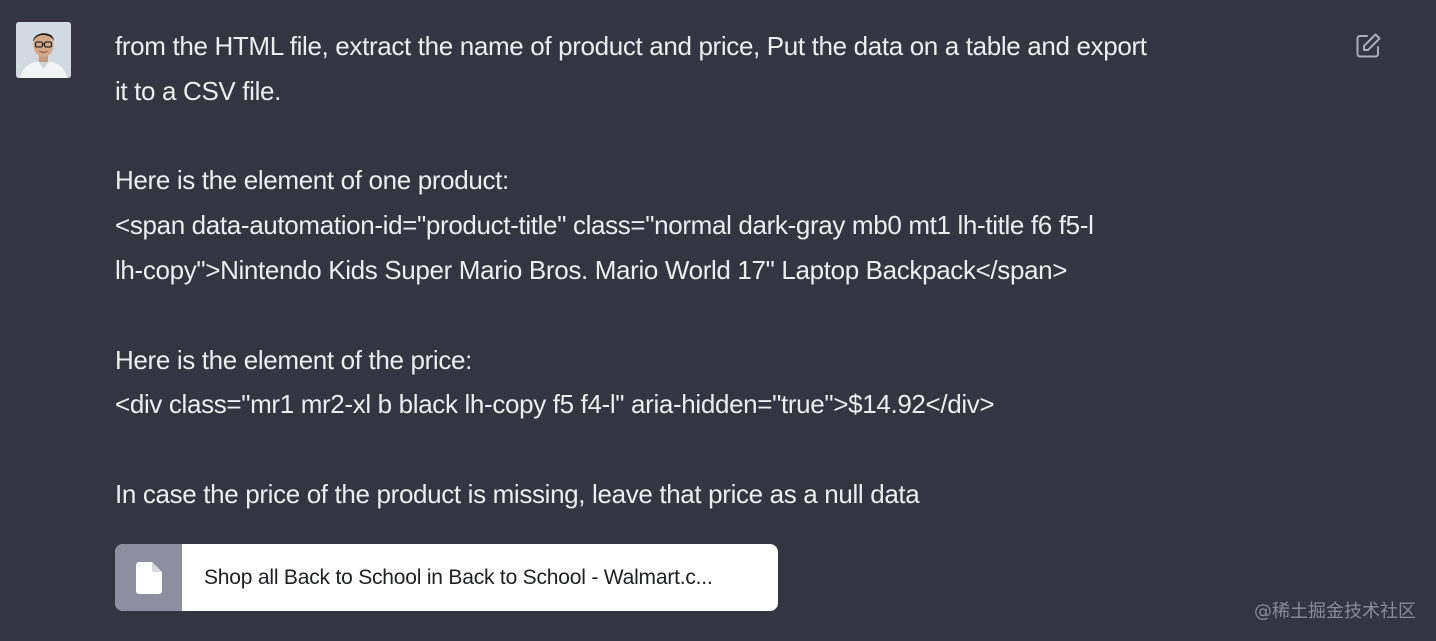  What do you see at coordinates (198, 90) in the screenshot?
I see `message-line: it to a CSV file.` at bounding box center [198, 90].